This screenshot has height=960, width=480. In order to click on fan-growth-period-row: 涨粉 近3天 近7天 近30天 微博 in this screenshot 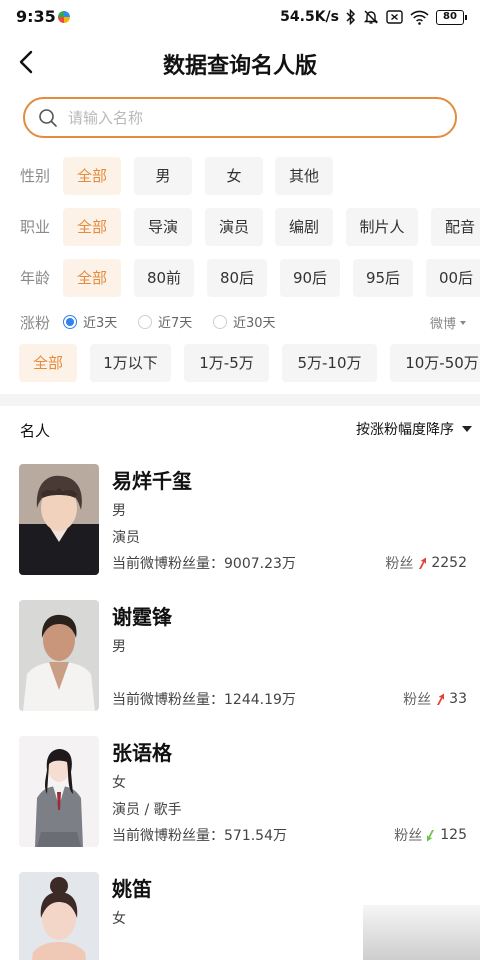, I will do `click(240, 322)`.